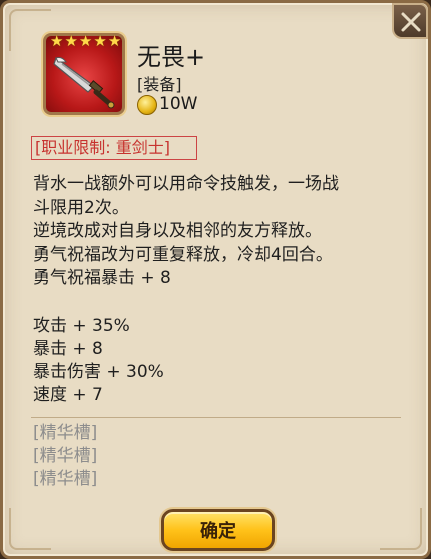 The height and width of the screenshot is (559, 431). What do you see at coordinates (186, 184) in the screenshot?
I see `description-line: 背水一战额外可以用命令技触发，一场战` at bounding box center [186, 184].